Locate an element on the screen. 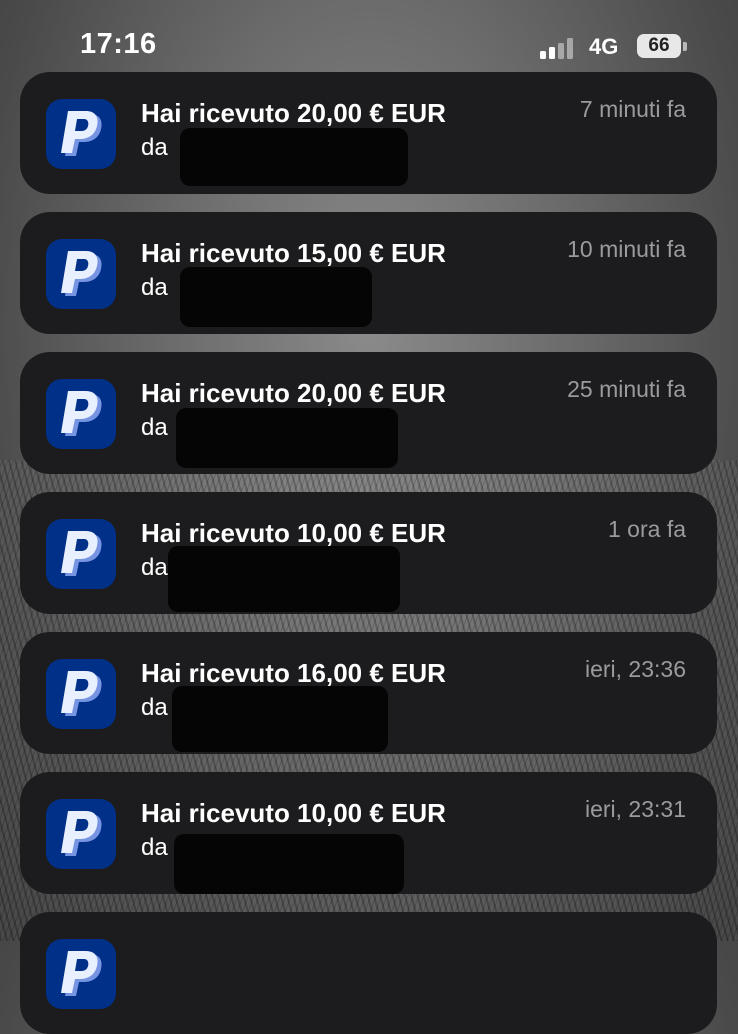  cellular-signal-icon is located at coordinates (558, 48).